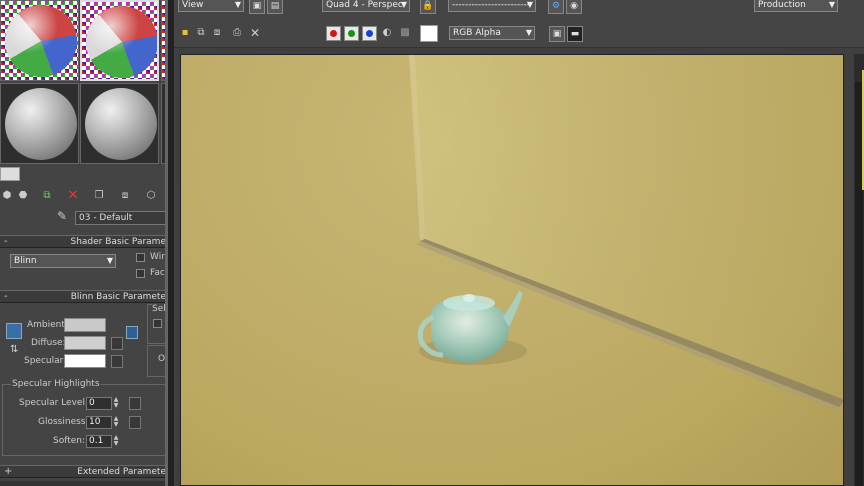 The height and width of the screenshot is (486, 864). What do you see at coordinates (117, 343) in the screenshot?
I see `diffuse-map-button` at bounding box center [117, 343].